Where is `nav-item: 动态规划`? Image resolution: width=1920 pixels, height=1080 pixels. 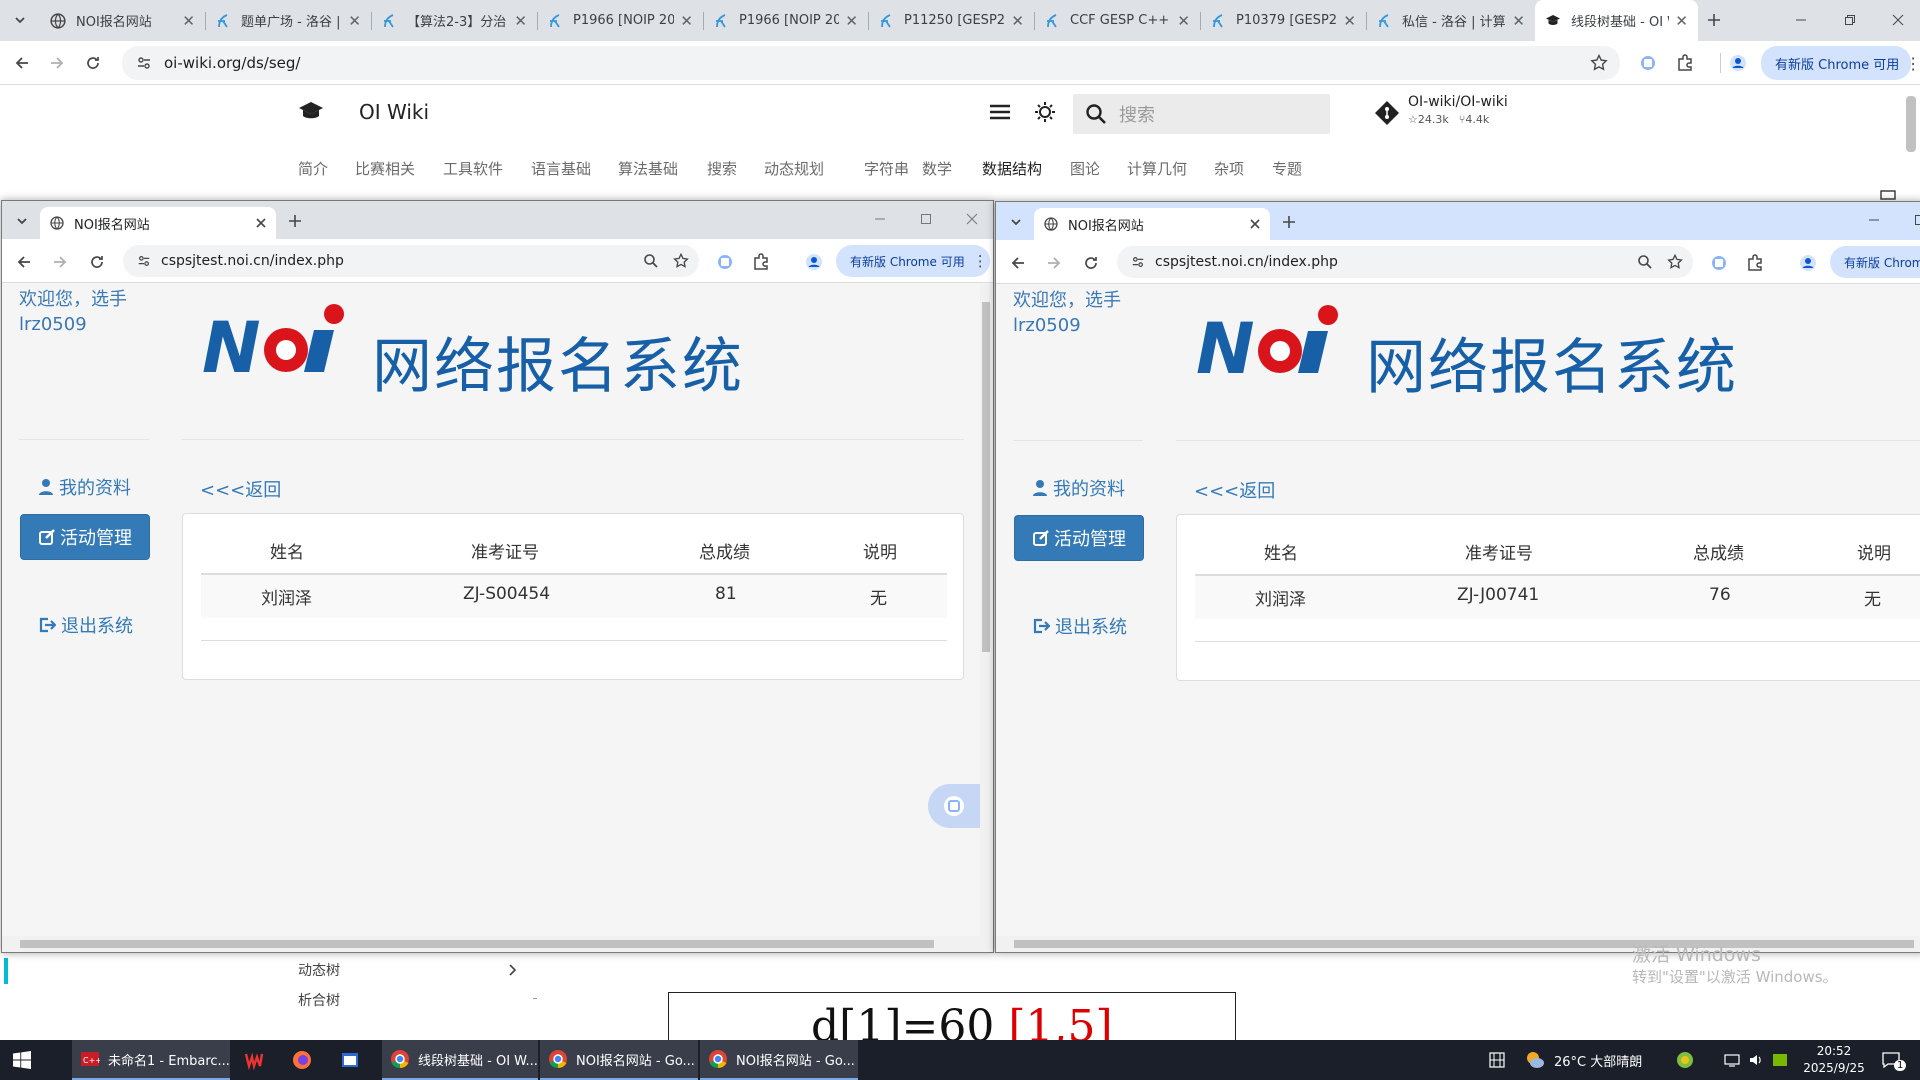
nav-item: 动态规划 is located at coordinates (794, 168).